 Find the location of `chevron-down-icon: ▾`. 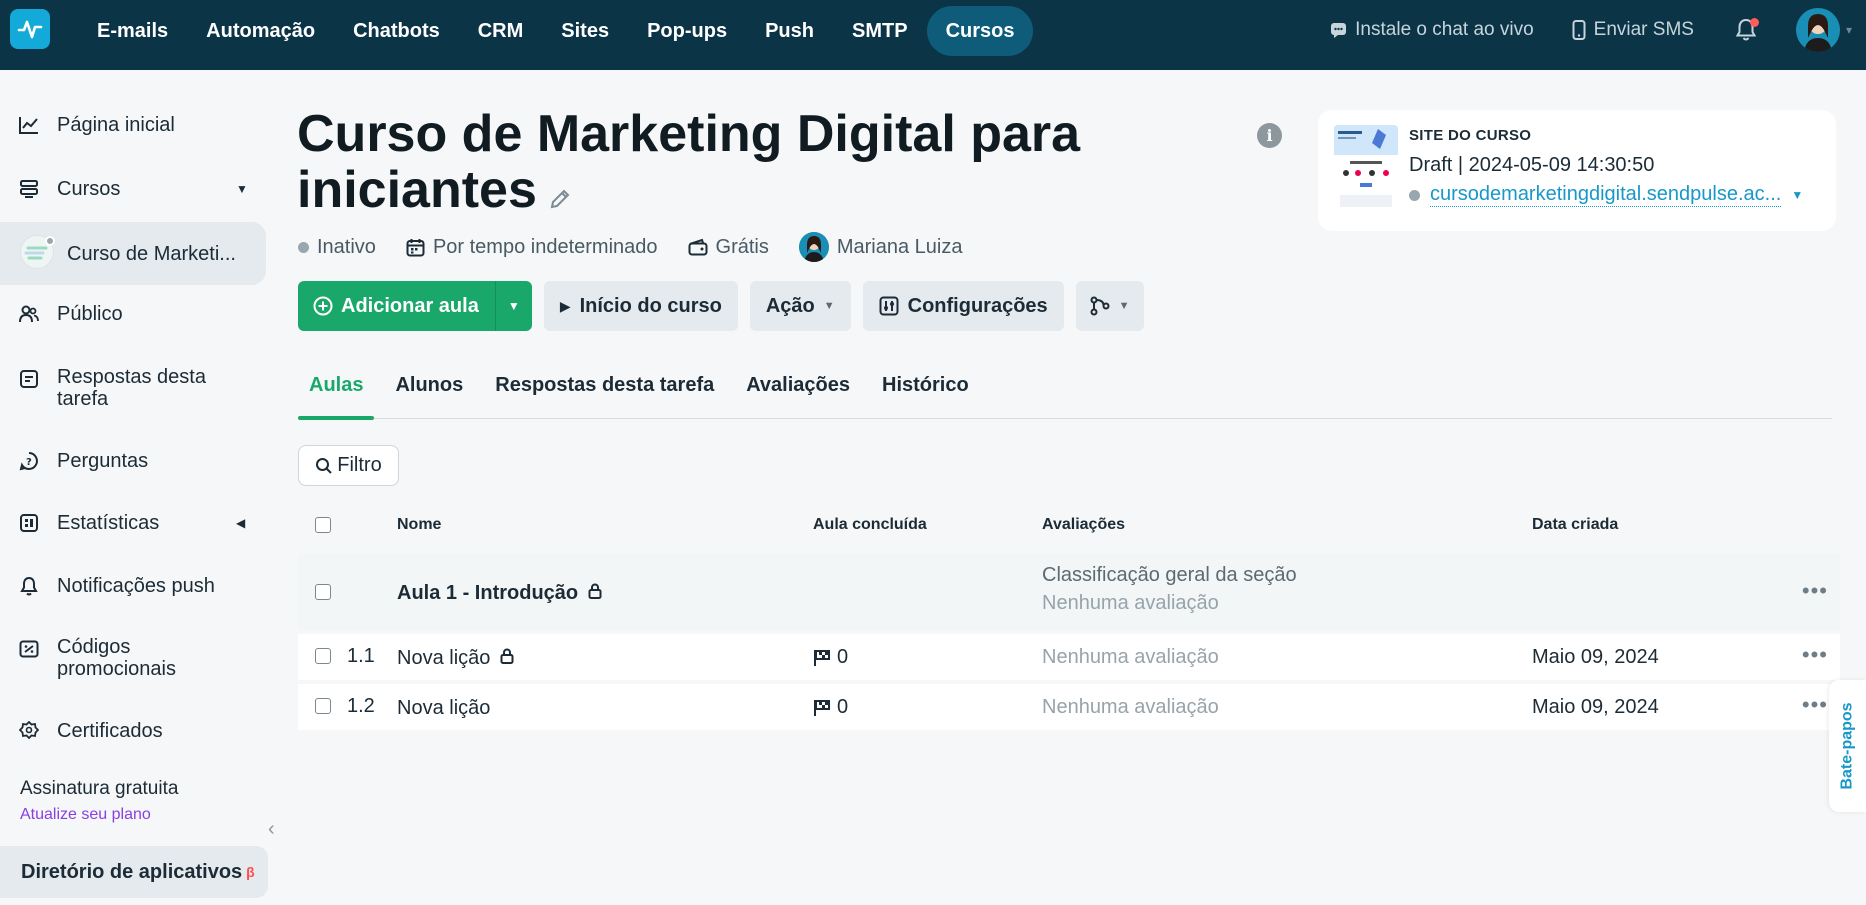

chevron-down-icon: ▾ is located at coordinates (1849, 30).